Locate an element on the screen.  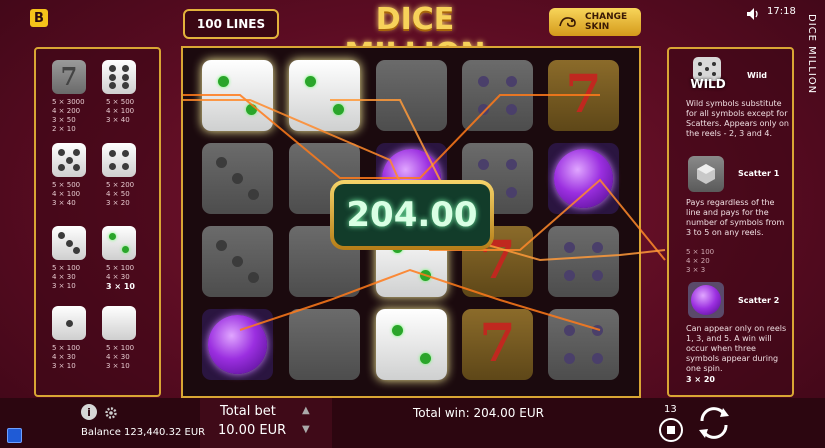
description-line: Can appear only on reels is located at coordinates (736, 328).